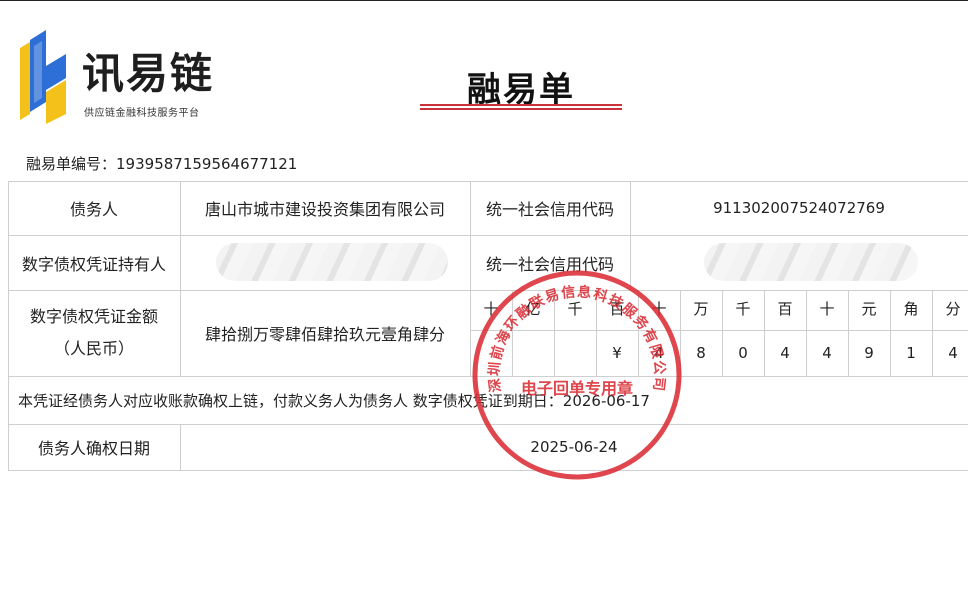 The image size is (968, 600). I want to click on debtor-credit-code-label: 统一社会信用代码, so click(549, 209).